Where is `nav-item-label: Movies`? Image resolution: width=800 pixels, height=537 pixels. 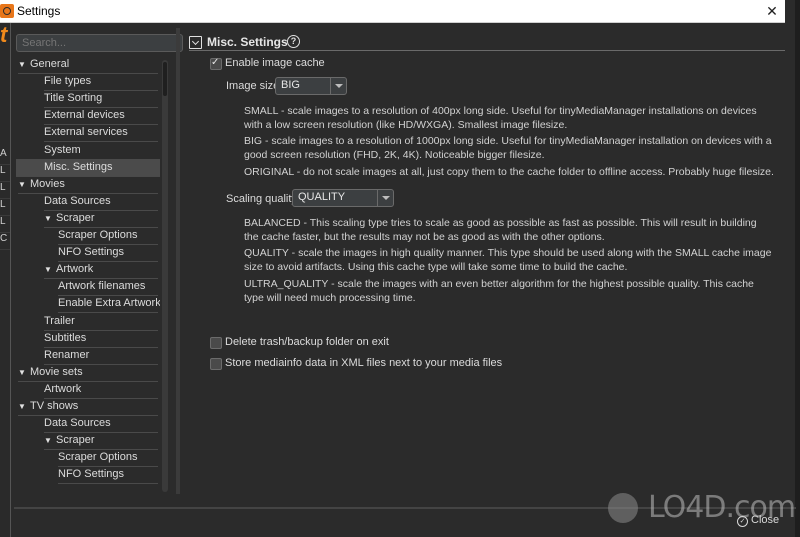
nav-item-label: Movies is located at coordinates (47, 183).